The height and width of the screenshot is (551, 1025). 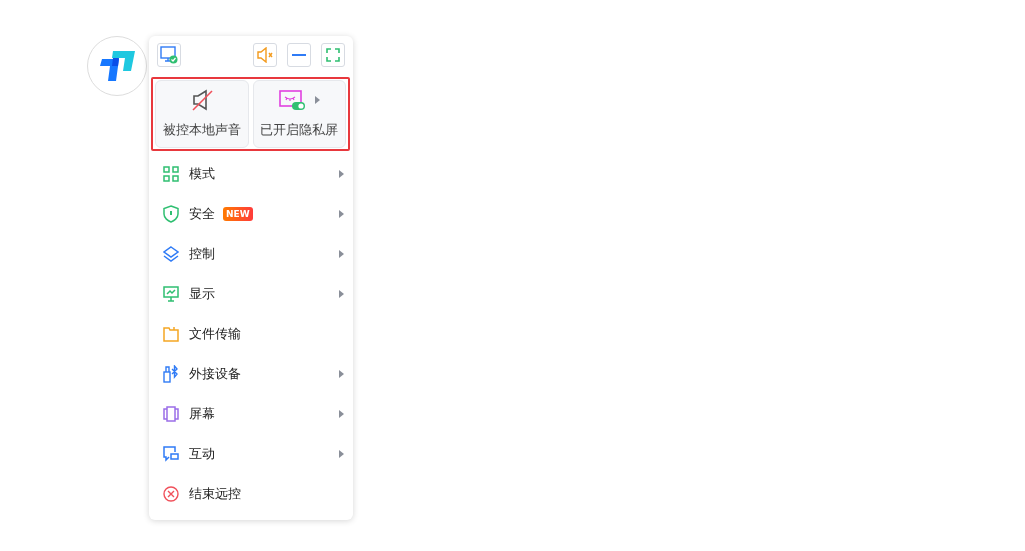 What do you see at coordinates (250, 174) in the screenshot?
I see `menu-item: 模式` at bounding box center [250, 174].